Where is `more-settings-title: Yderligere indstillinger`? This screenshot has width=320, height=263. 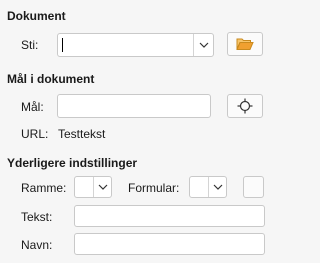 more-settings-title: Yderligere indstillinger is located at coordinates (72, 163).